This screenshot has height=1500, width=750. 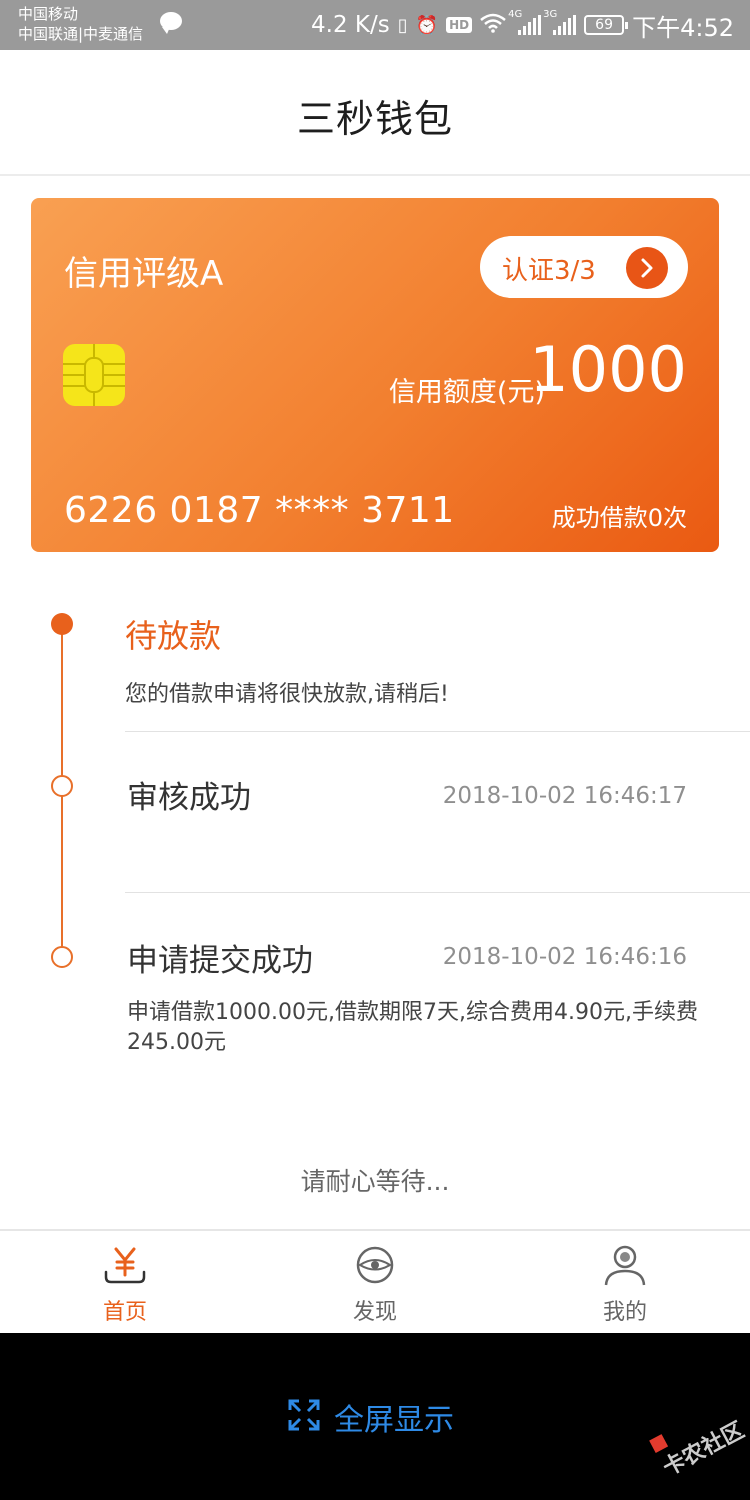 What do you see at coordinates (647, 268) in the screenshot?
I see `chevron-right-icon` at bounding box center [647, 268].